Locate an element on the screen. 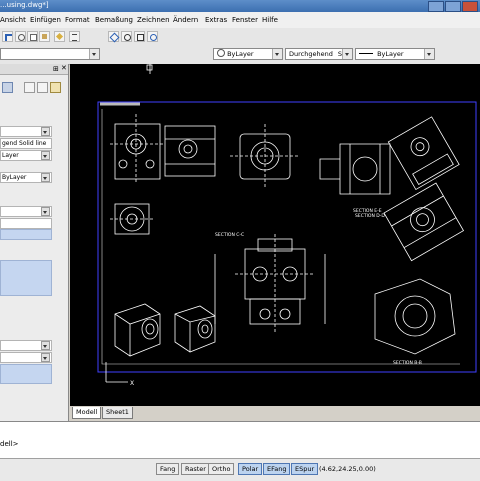  section-label: SECTION D-D is located at coordinates (370, 216).